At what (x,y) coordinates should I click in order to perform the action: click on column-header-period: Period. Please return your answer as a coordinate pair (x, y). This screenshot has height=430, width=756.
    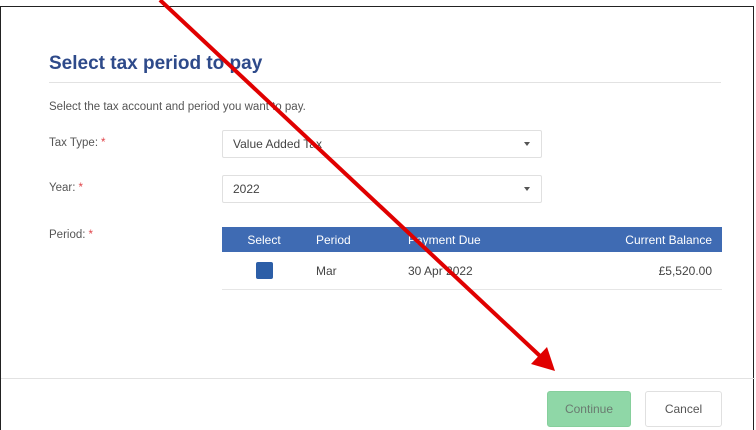
    Looking at the image, I should click on (352, 239).